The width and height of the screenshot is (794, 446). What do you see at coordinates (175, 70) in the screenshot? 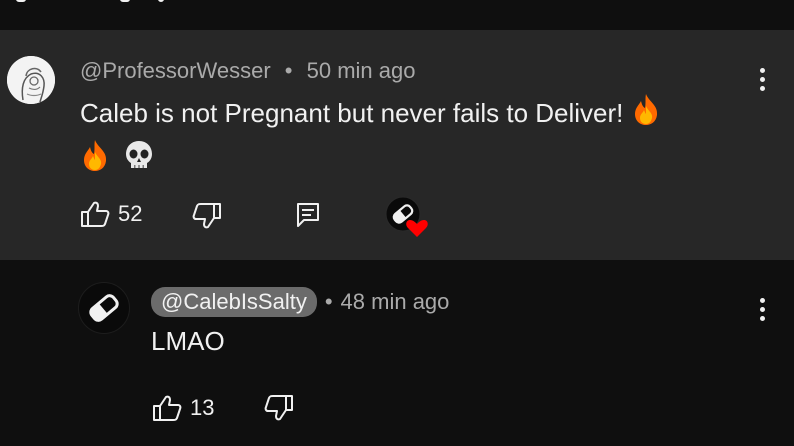
I see `author-handle: @ProfessorWesser` at bounding box center [175, 70].